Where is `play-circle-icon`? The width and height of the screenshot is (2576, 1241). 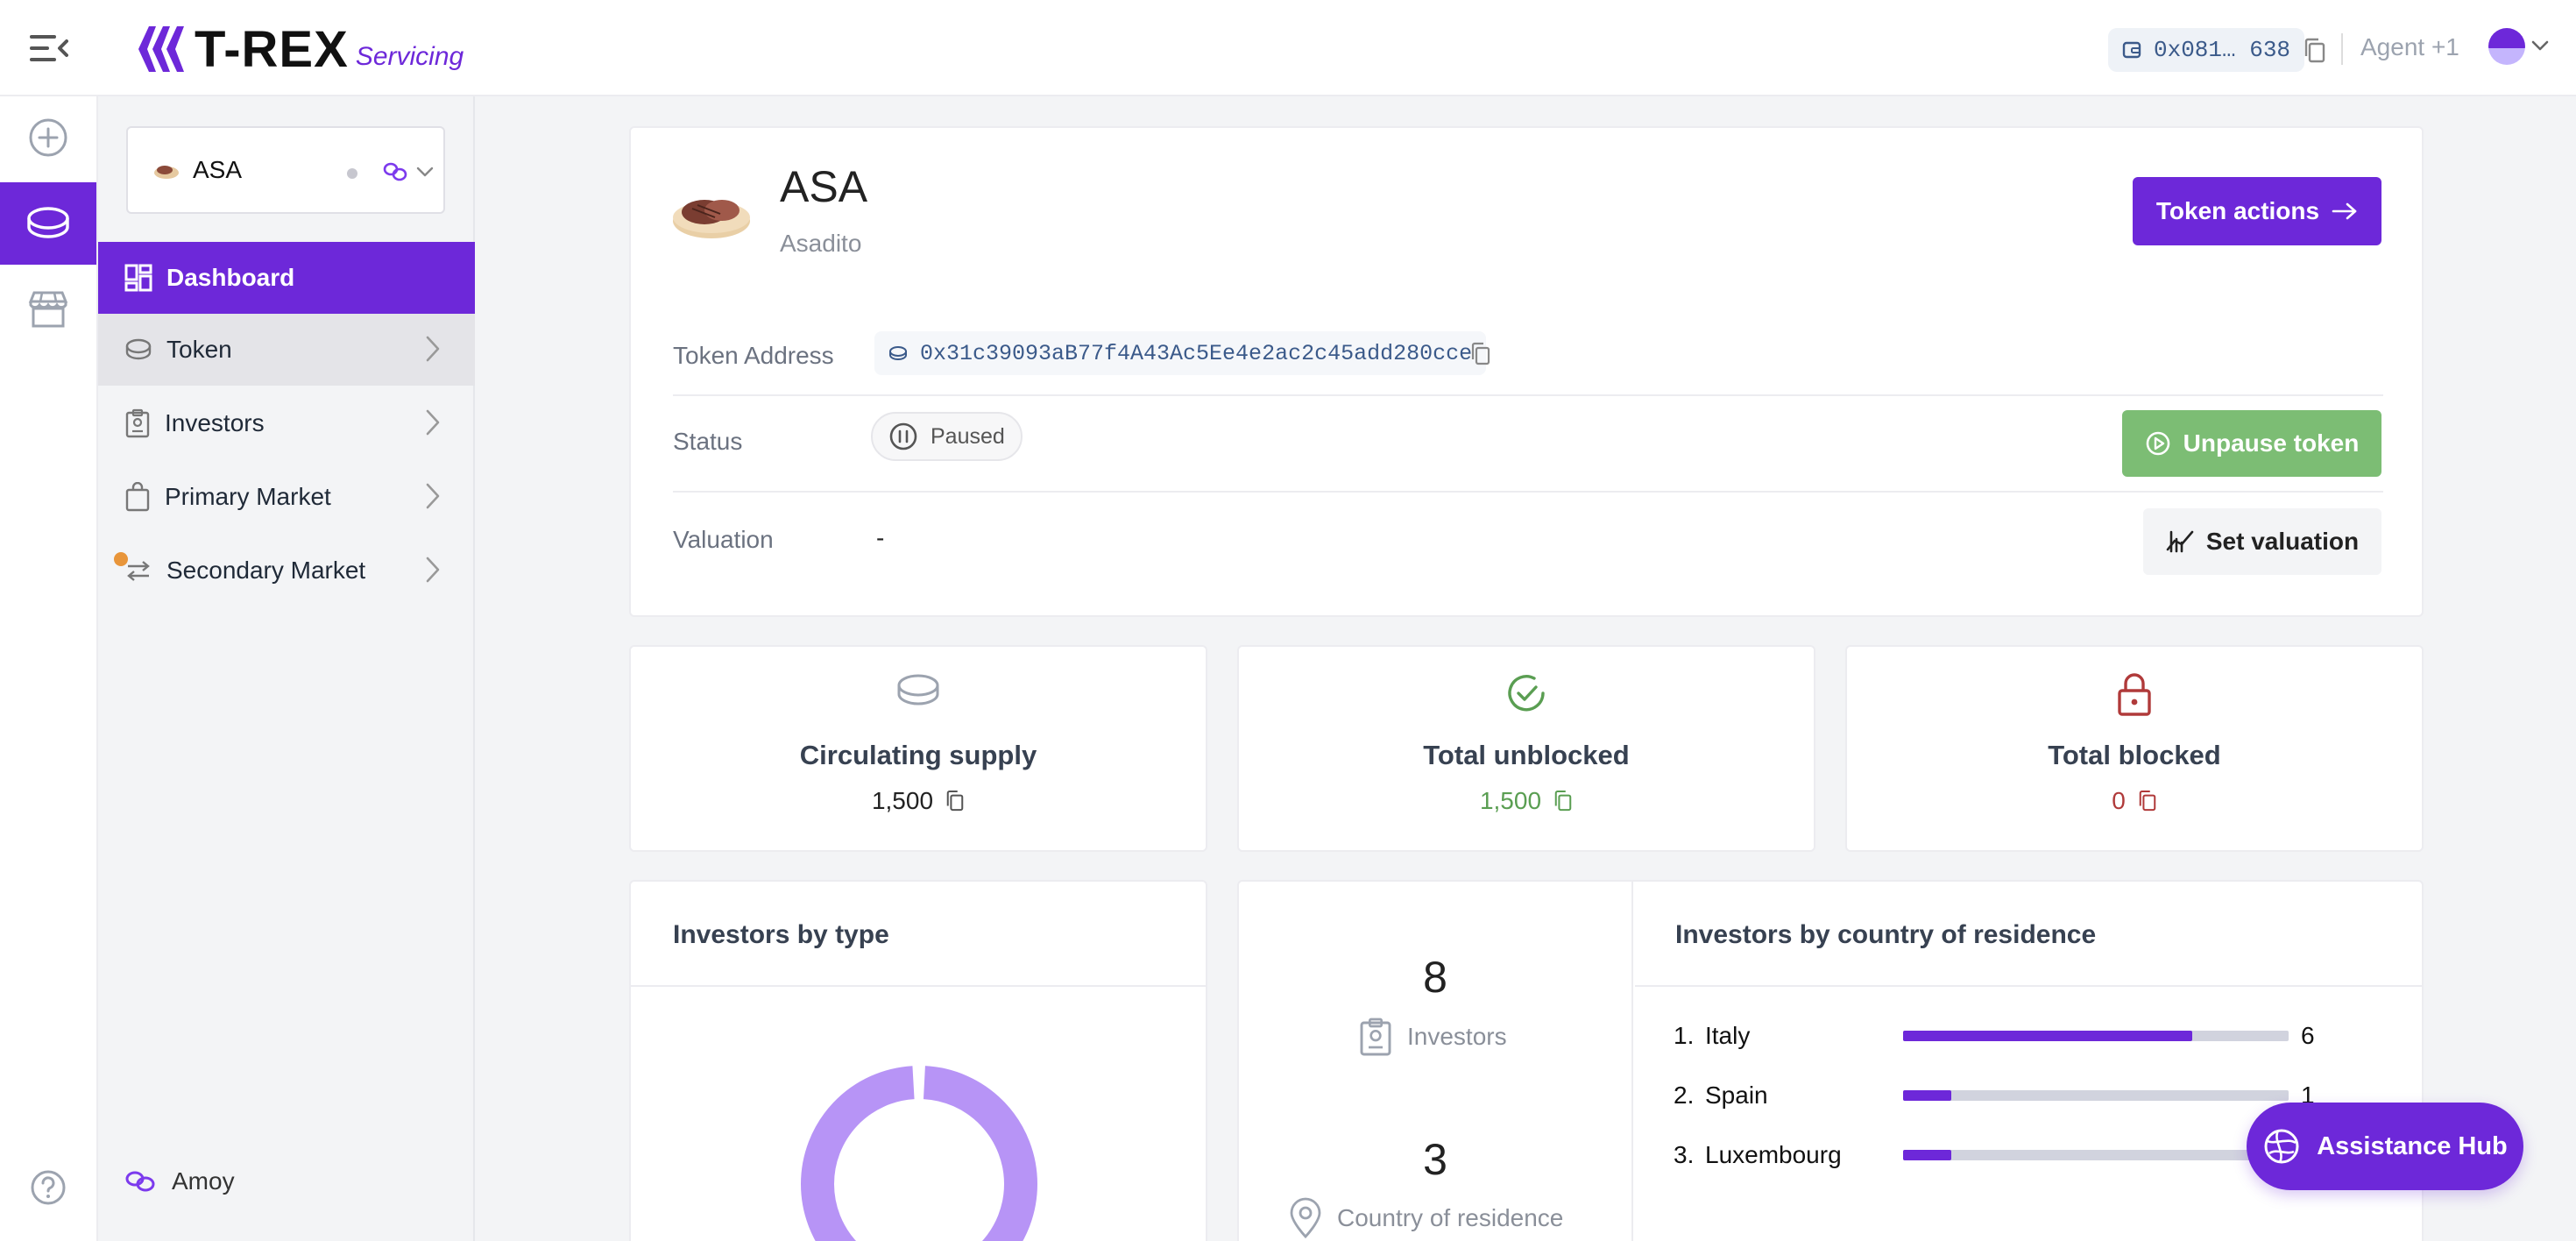 play-circle-icon is located at coordinates (2157, 443).